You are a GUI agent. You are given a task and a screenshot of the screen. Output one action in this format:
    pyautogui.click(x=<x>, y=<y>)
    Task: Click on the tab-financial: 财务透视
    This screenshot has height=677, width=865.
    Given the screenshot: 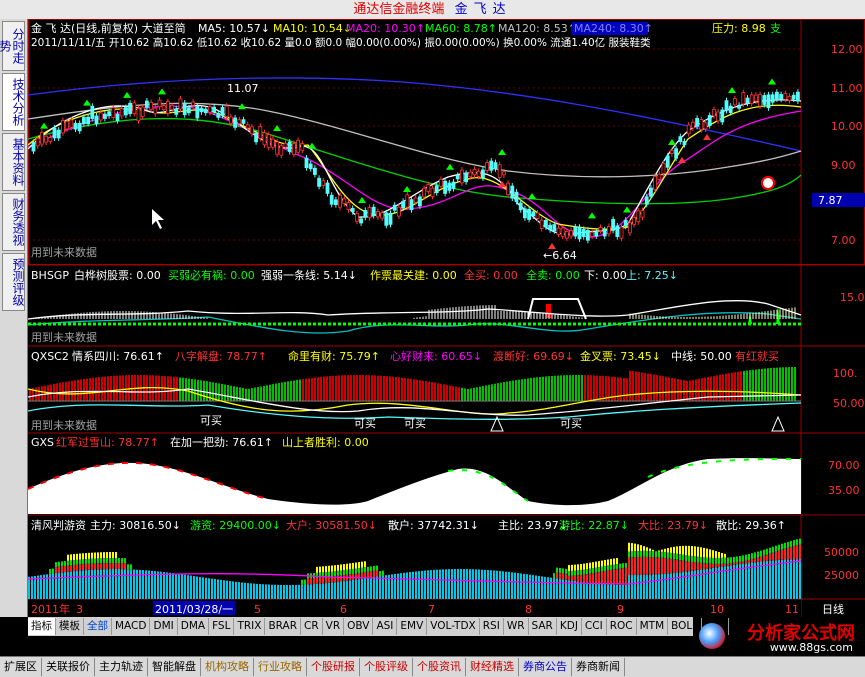 What is the action you would take?
    pyautogui.click(x=13, y=222)
    